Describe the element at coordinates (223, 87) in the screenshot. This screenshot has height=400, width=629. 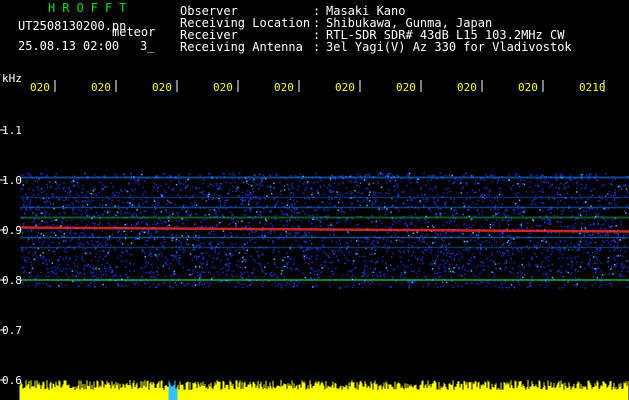
I see `time-tick-label: 020` at that location.